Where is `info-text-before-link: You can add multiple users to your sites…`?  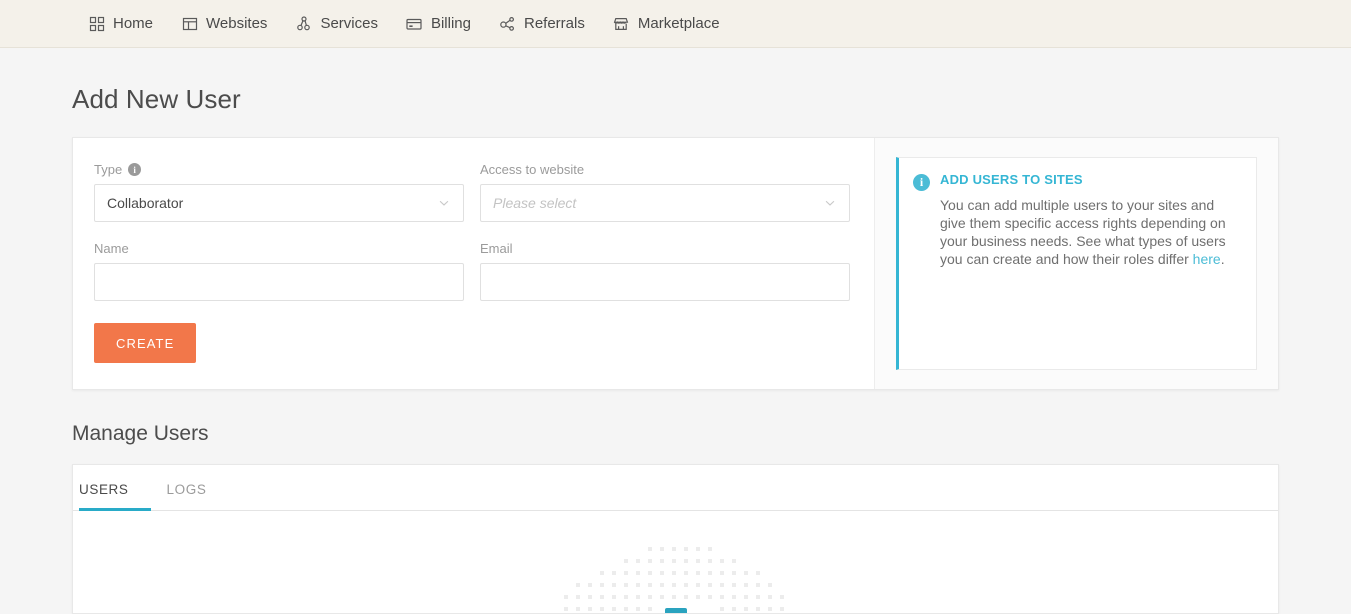 info-text-before-link: You can add multiple users to your sites… is located at coordinates (1083, 232).